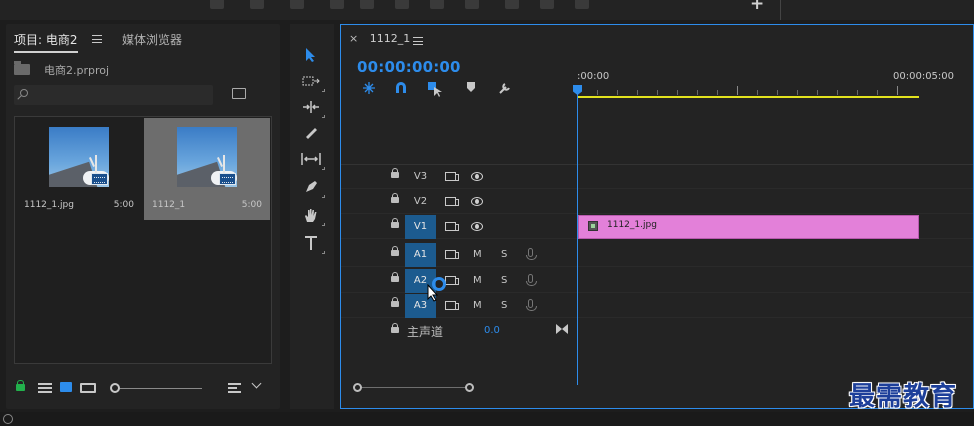 The image size is (974, 426). I want to click on linked-selection-icon, so click(435, 89).